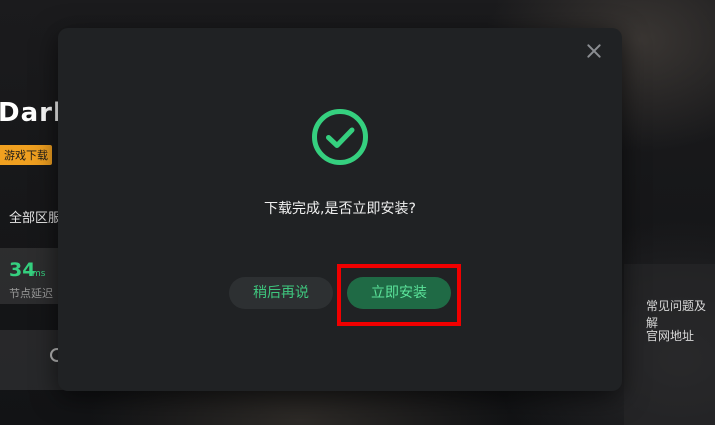  What do you see at coordinates (281, 293) in the screenshot?
I see `install-later-button: 稍后再说` at bounding box center [281, 293].